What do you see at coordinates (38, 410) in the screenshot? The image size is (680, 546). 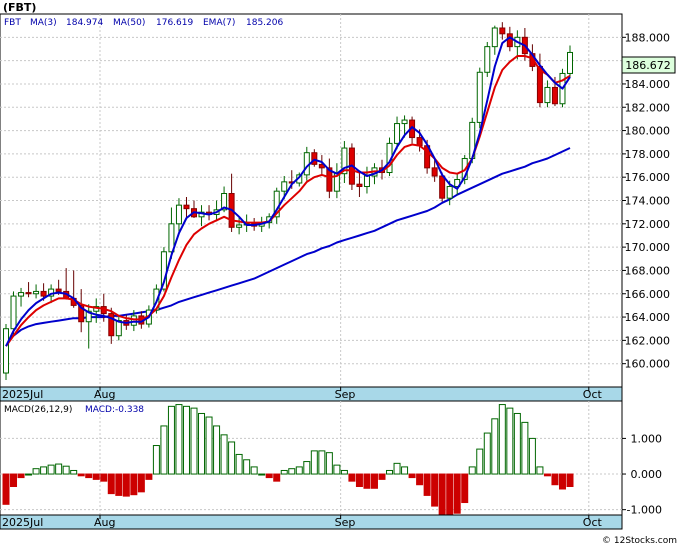 I see `macd-title: MACD(26,12,9)` at bounding box center [38, 410].